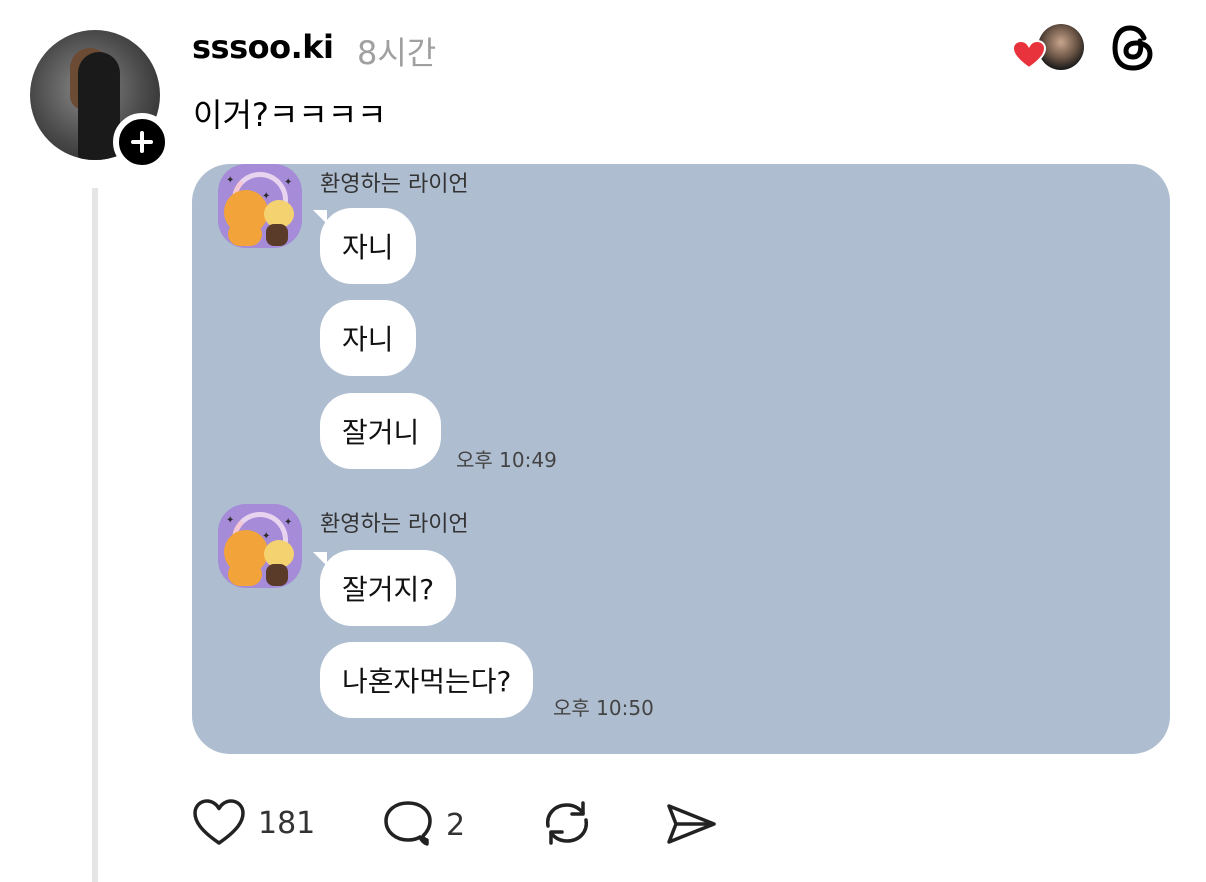 This screenshot has width=1206, height=882. I want to click on reply-count: 2, so click(456, 825).